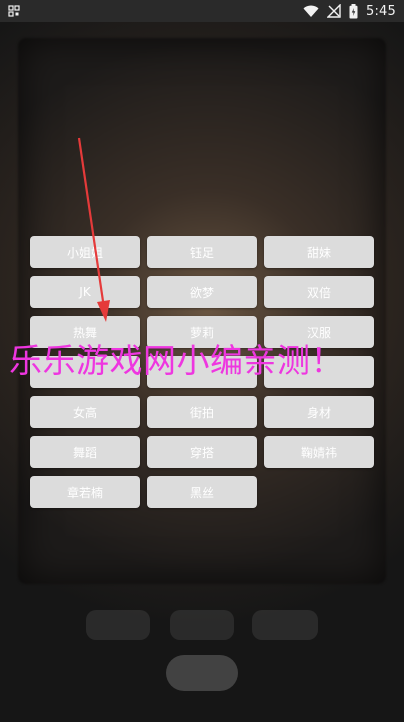 This screenshot has height=722, width=404. I want to click on tag-button: 钰足, so click(202, 252).